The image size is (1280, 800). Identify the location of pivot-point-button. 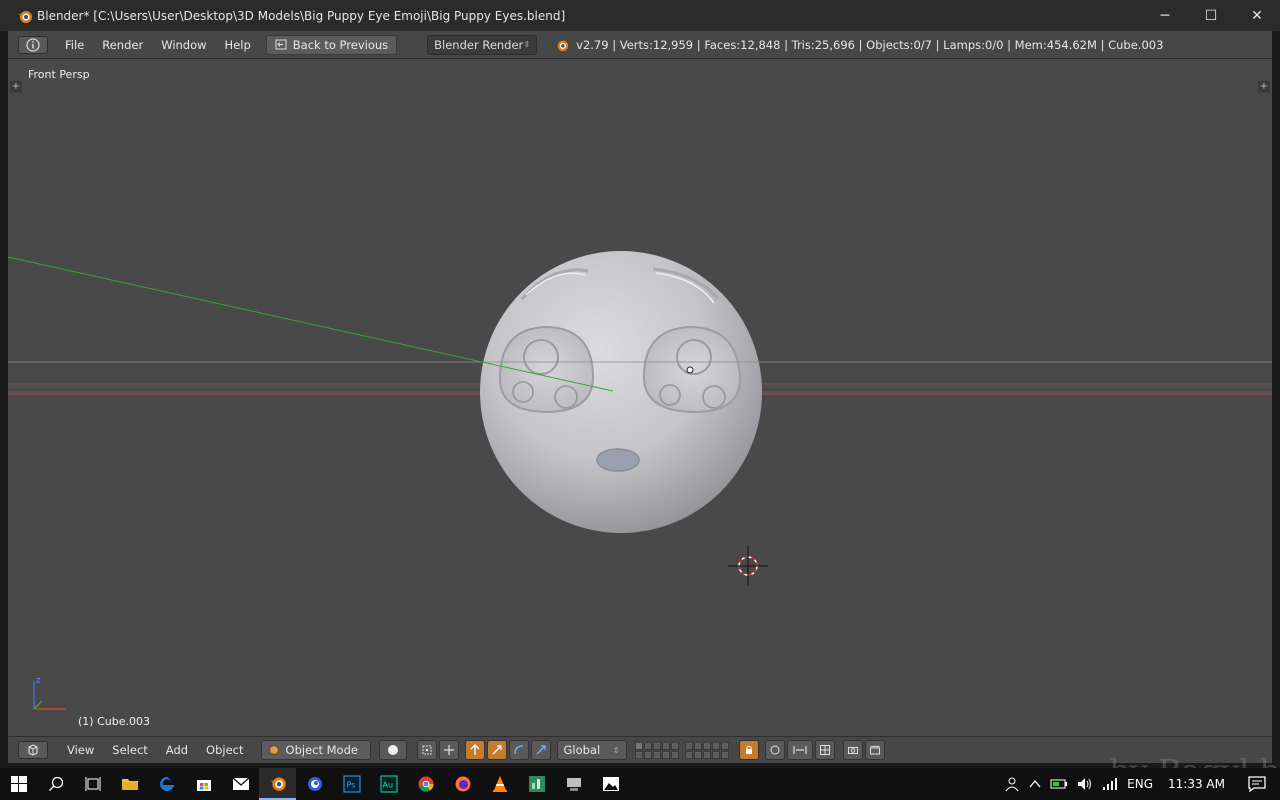
(426, 750).